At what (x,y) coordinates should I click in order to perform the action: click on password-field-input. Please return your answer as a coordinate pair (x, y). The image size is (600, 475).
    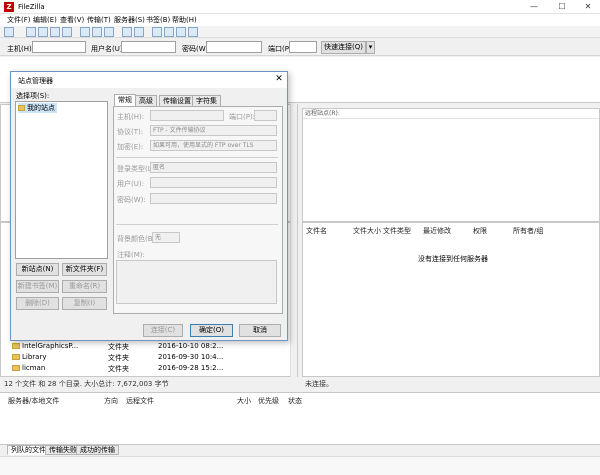
    Looking at the image, I should click on (213, 198).